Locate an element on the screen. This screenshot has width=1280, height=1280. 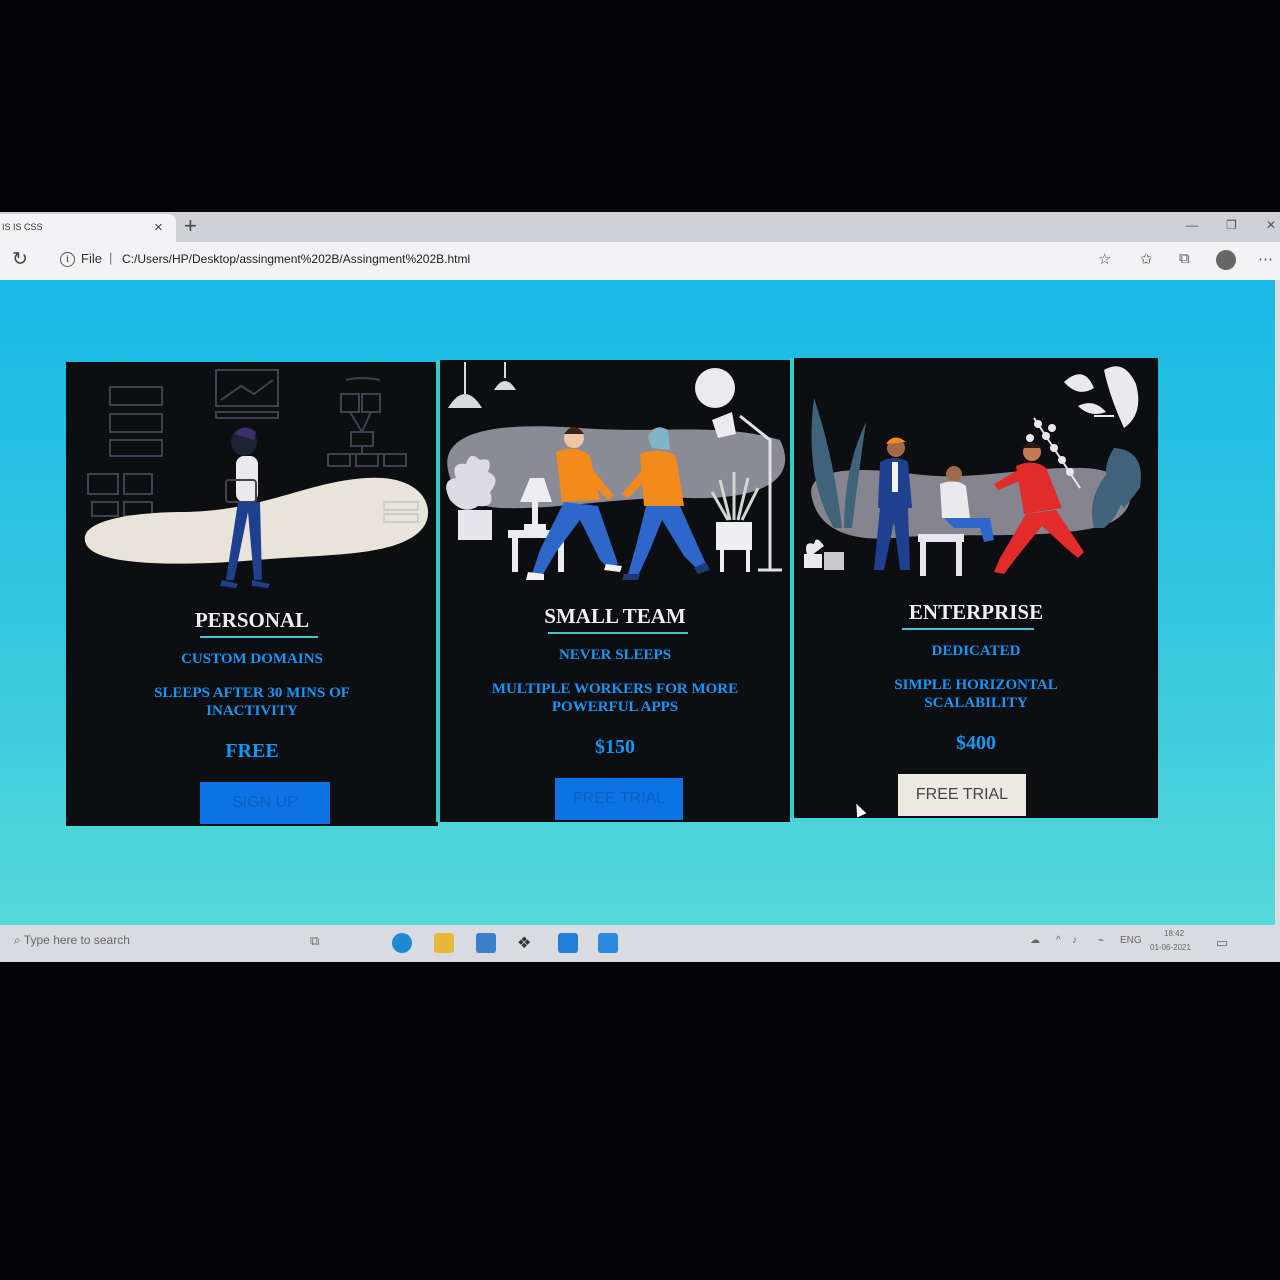
info-icon: i is located at coordinates (67, 259).